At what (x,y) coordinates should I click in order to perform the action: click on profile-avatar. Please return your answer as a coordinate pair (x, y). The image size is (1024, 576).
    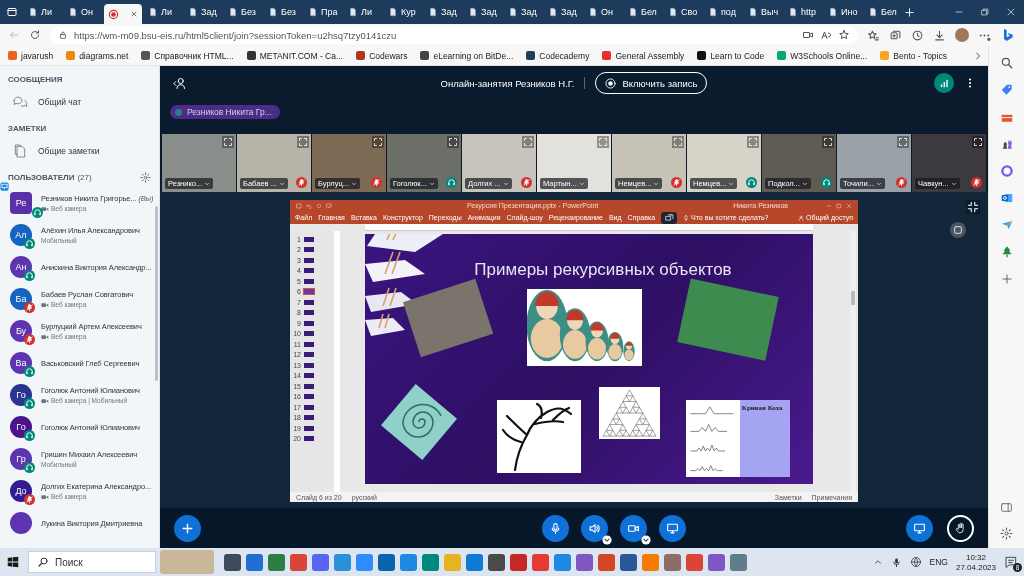
    Looking at the image, I should click on (962, 35).